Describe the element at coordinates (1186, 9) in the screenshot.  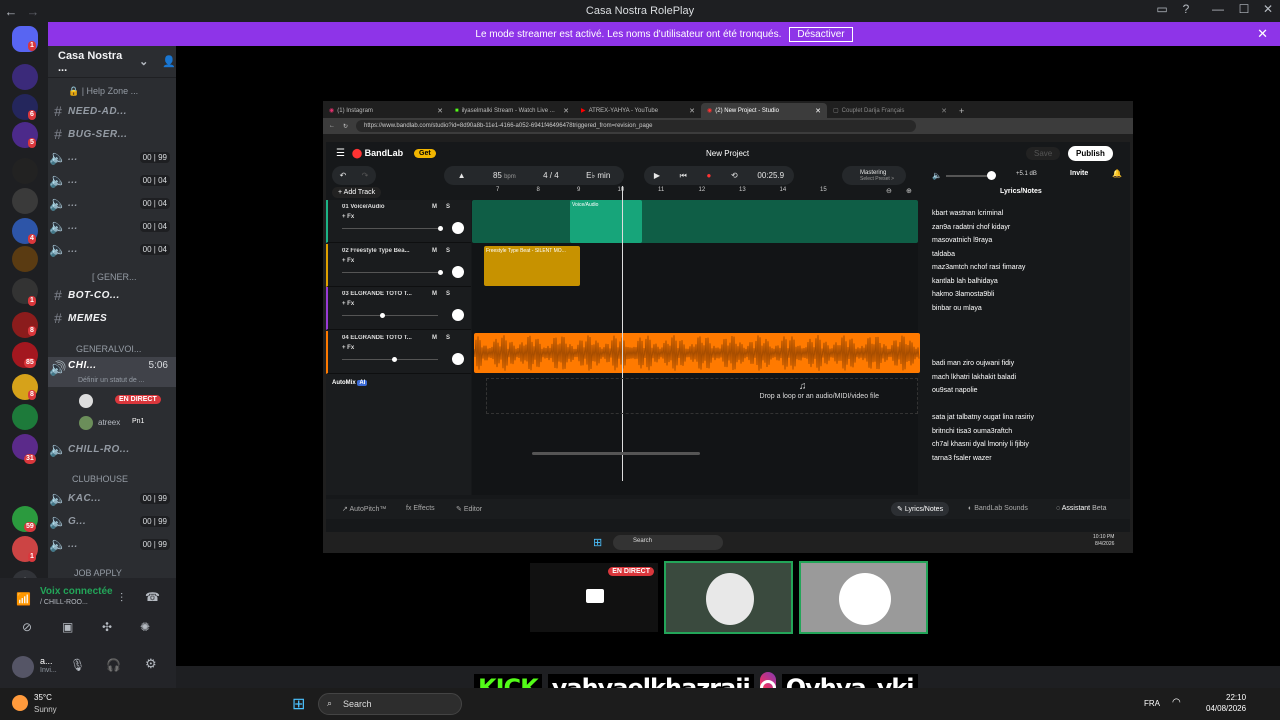
I see `help-icon: ?` at that location.